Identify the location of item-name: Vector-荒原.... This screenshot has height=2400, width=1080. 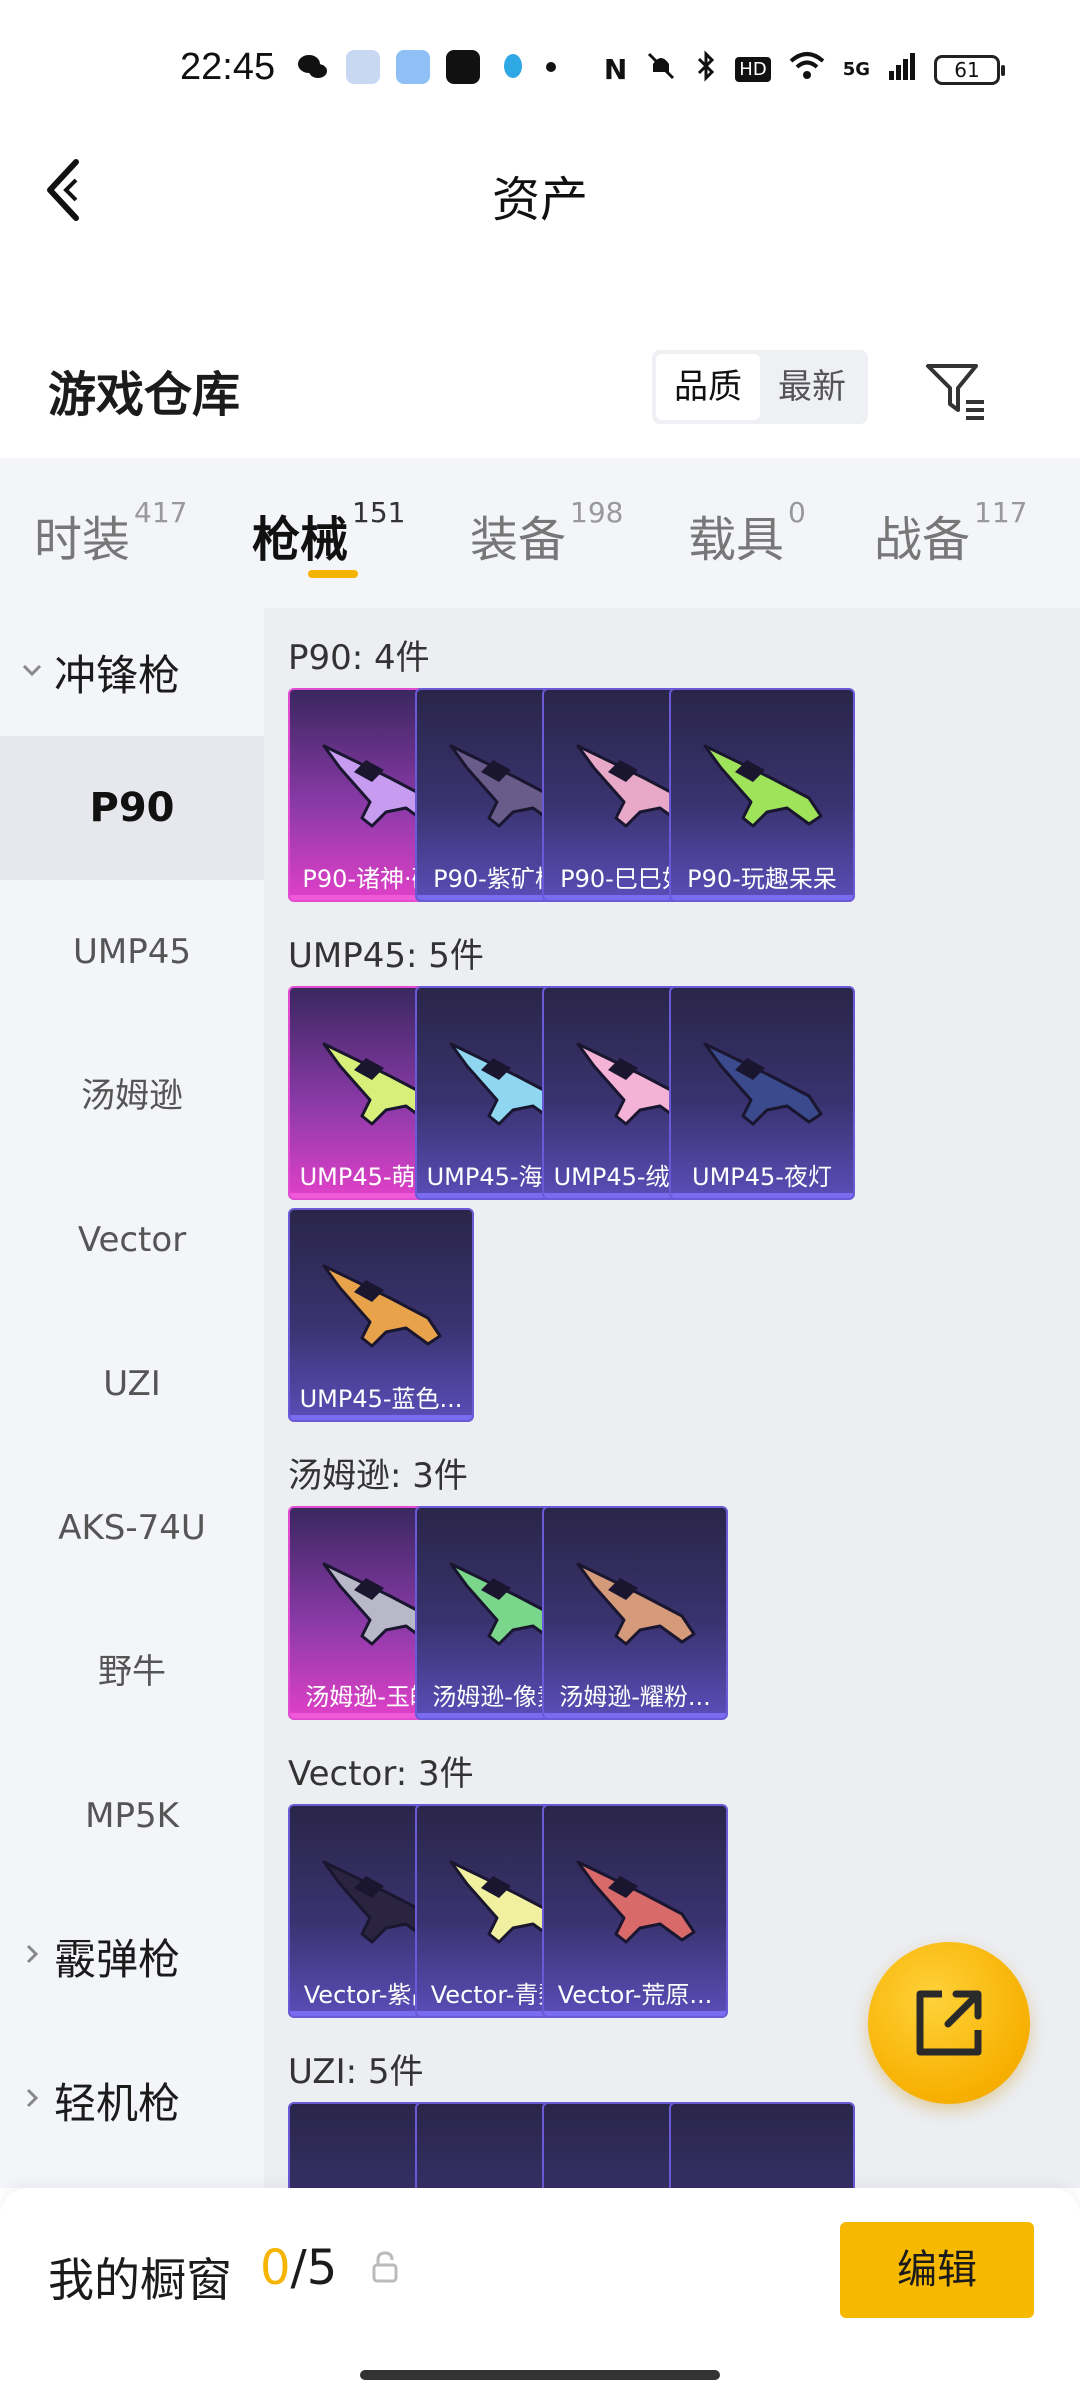
(635, 1995).